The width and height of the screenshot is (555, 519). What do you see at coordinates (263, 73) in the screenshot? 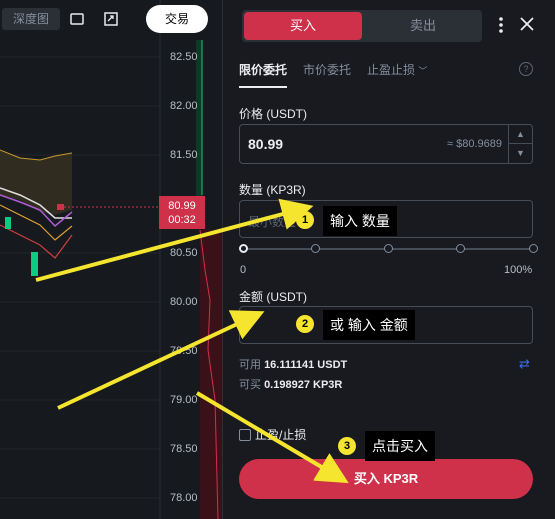
I see `tab-limit-order: 限价委托` at bounding box center [263, 73].